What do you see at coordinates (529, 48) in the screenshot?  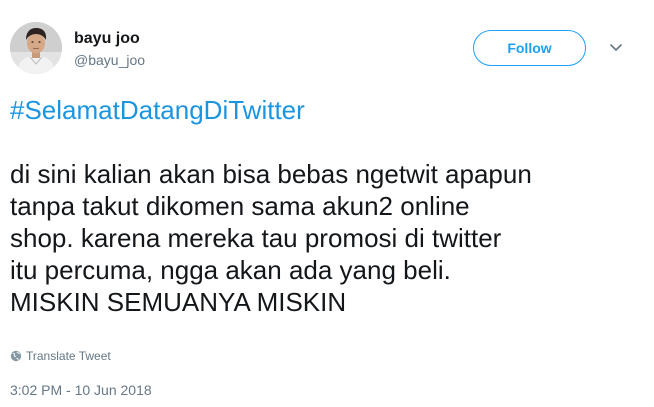 I see `follow-button: Follow` at bounding box center [529, 48].